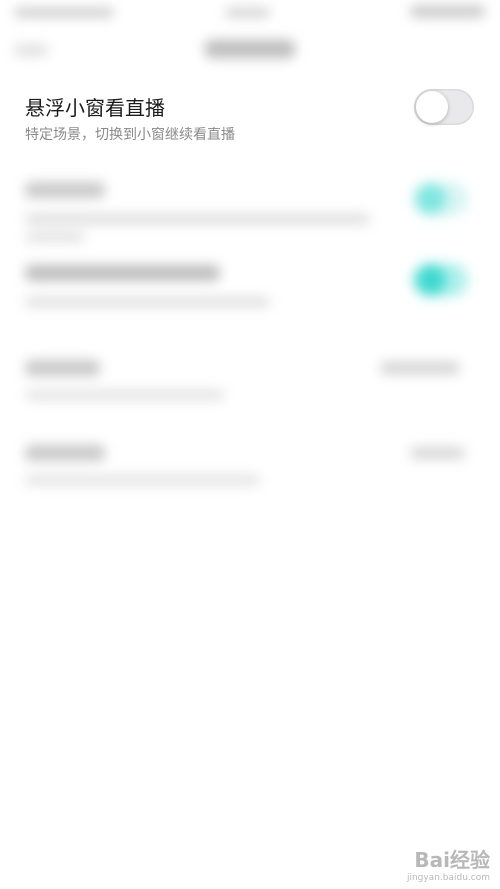  Describe the element at coordinates (448, 878) in the screenshot. I see `watermark-url: jingyan.baidu.com` at that location.